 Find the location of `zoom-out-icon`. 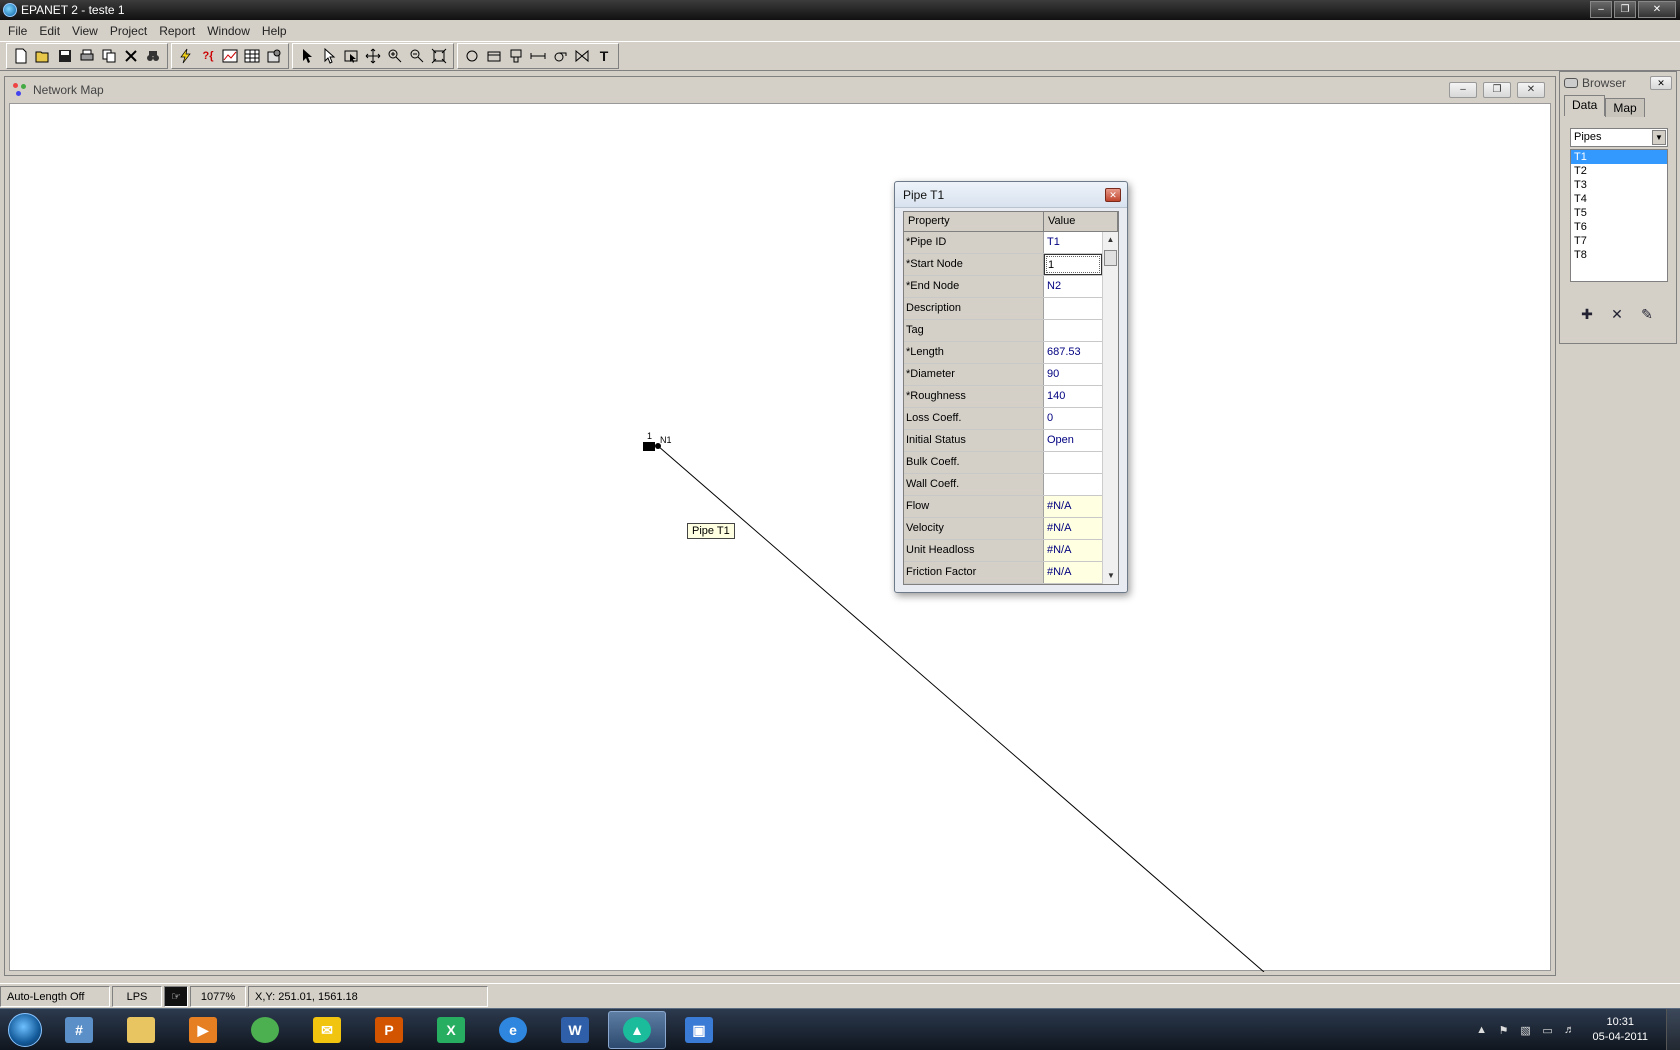

zoom-out-icon is located at coordinates (417, 56).